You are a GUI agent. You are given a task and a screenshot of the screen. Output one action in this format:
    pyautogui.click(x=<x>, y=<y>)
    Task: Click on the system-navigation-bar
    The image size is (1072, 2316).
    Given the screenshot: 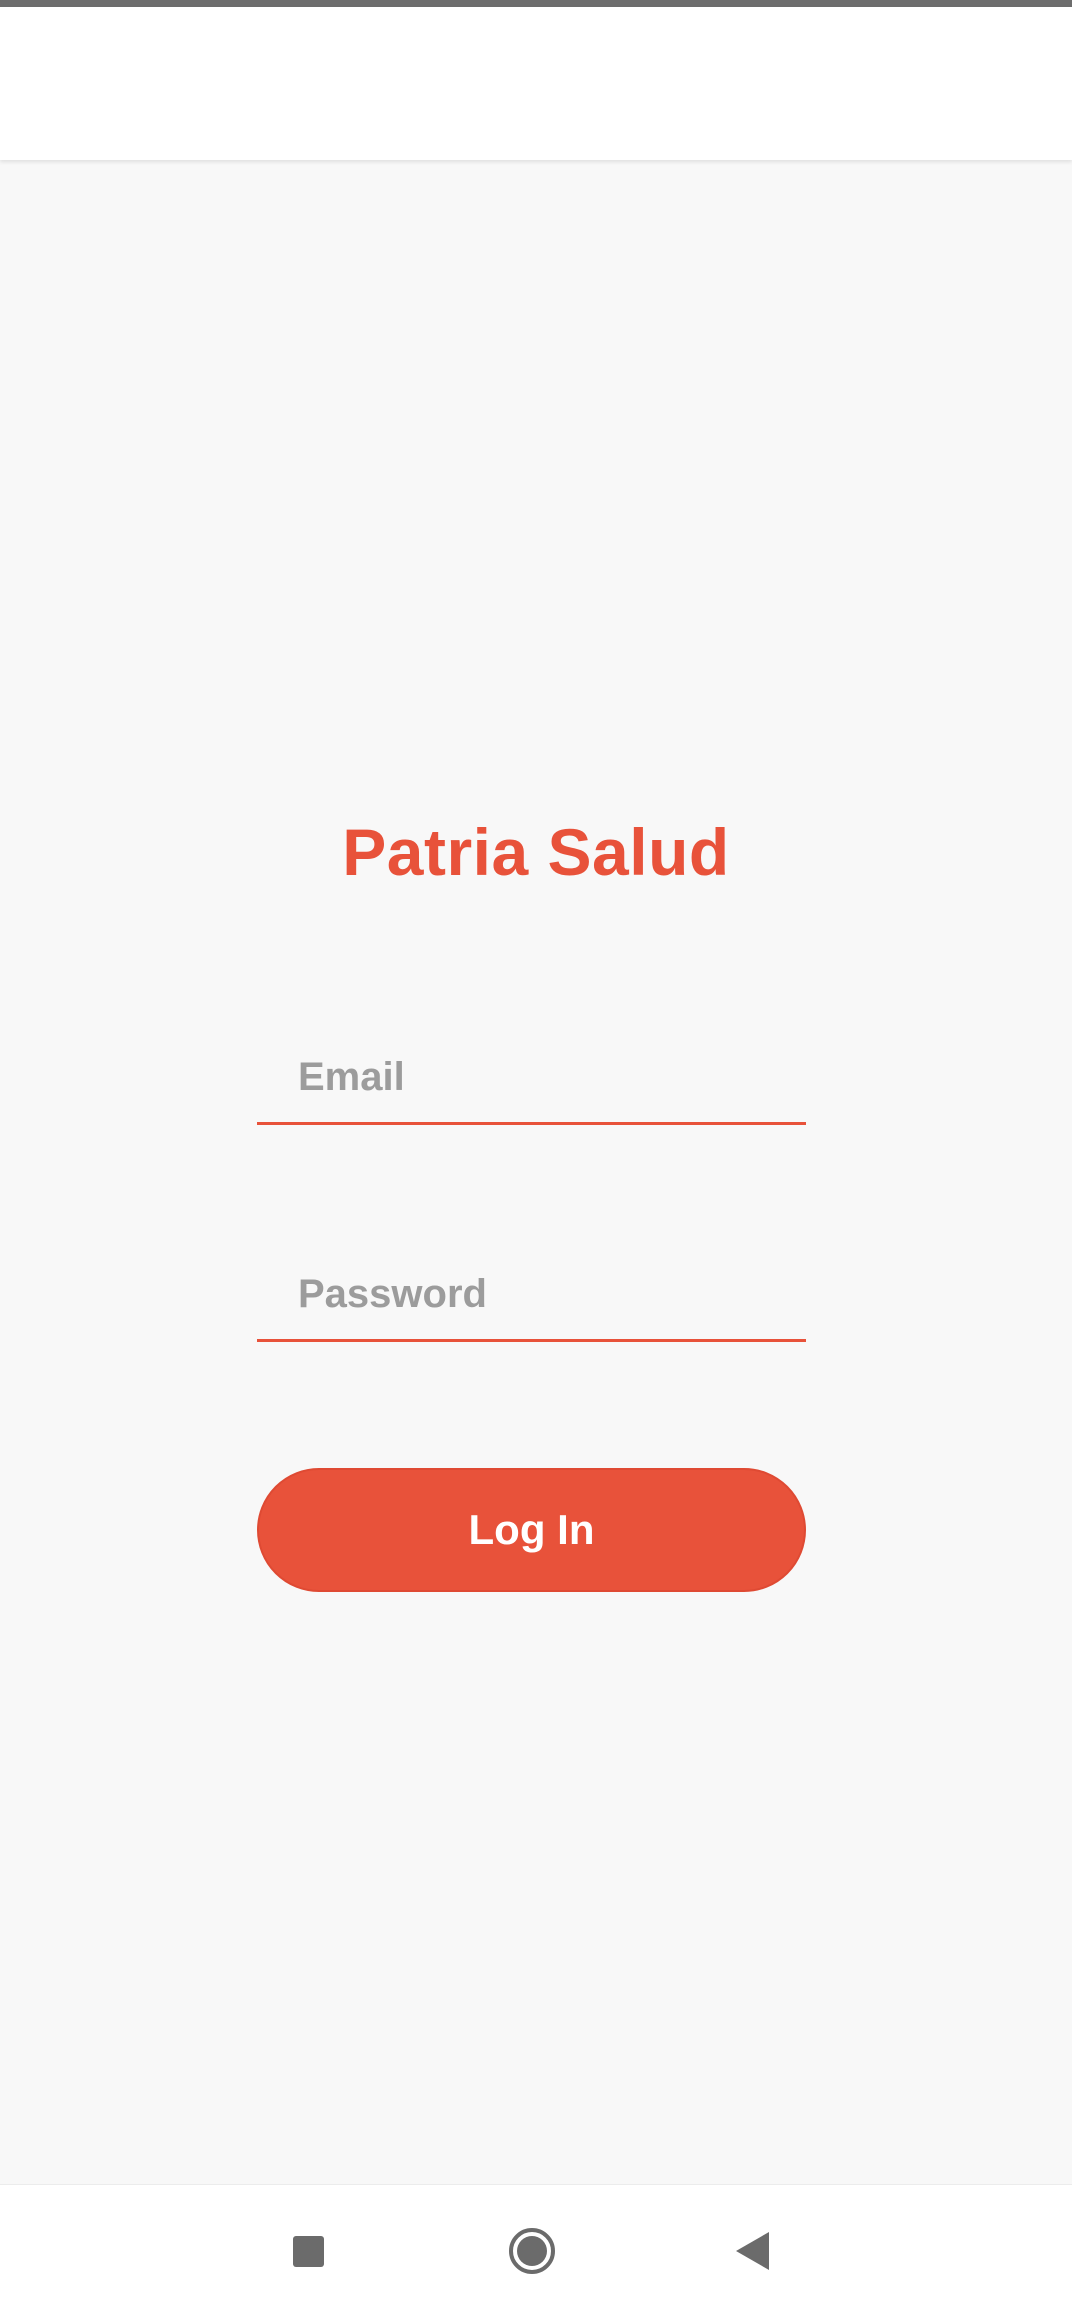 What is the action you would take?
    pyautogui.click(x=536, y=2250)
    